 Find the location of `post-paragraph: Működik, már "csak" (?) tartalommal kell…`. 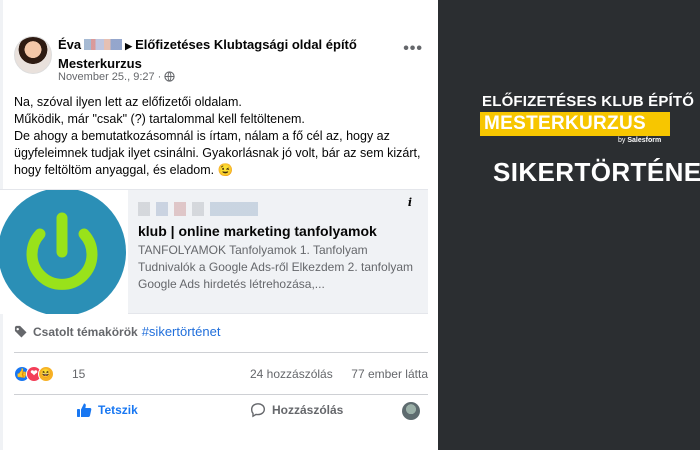

post-paragraph: Működik, már "csak" (?) tartalommal kell… is located at coordinates (159, 119).